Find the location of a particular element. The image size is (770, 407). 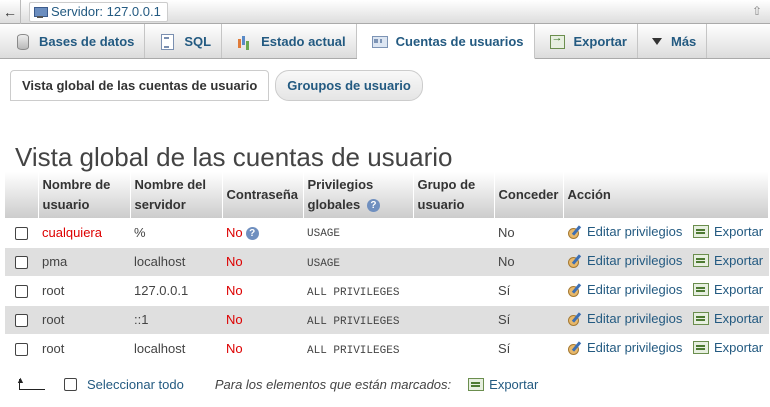

tab-label: Estado actual is located at coordinates (303, 41).